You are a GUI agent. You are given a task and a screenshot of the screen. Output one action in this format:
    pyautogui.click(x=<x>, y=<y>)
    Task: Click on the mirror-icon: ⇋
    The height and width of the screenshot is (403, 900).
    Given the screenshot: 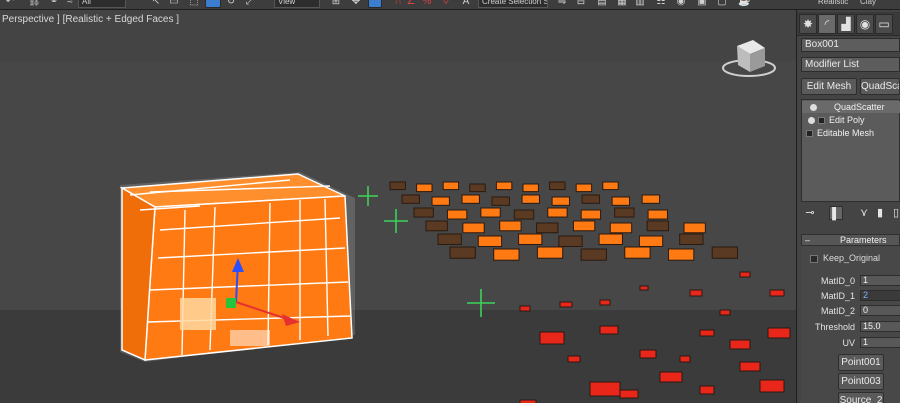 What is the action you would take?
    pyautogui.click(x=562, y=4)
    